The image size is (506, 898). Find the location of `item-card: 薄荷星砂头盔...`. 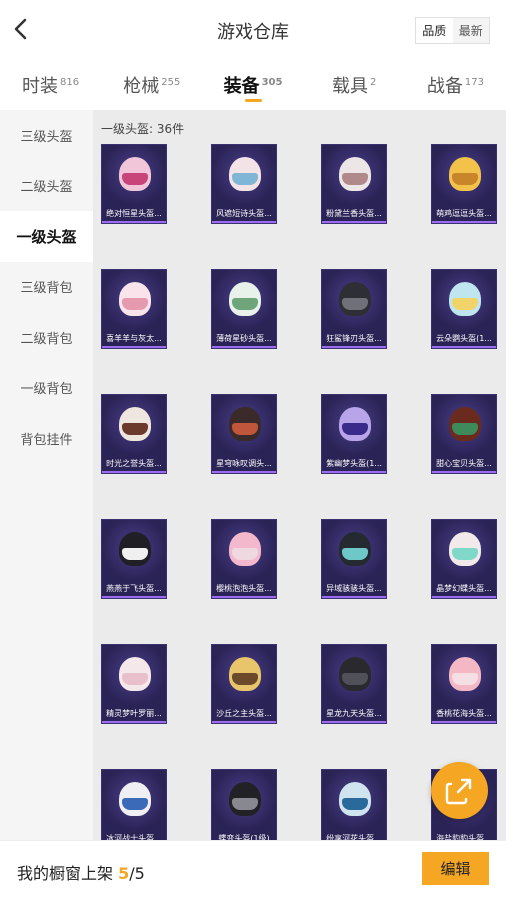

item-card: 薄荷星砂头盔... is located at coordinates (244, 309).